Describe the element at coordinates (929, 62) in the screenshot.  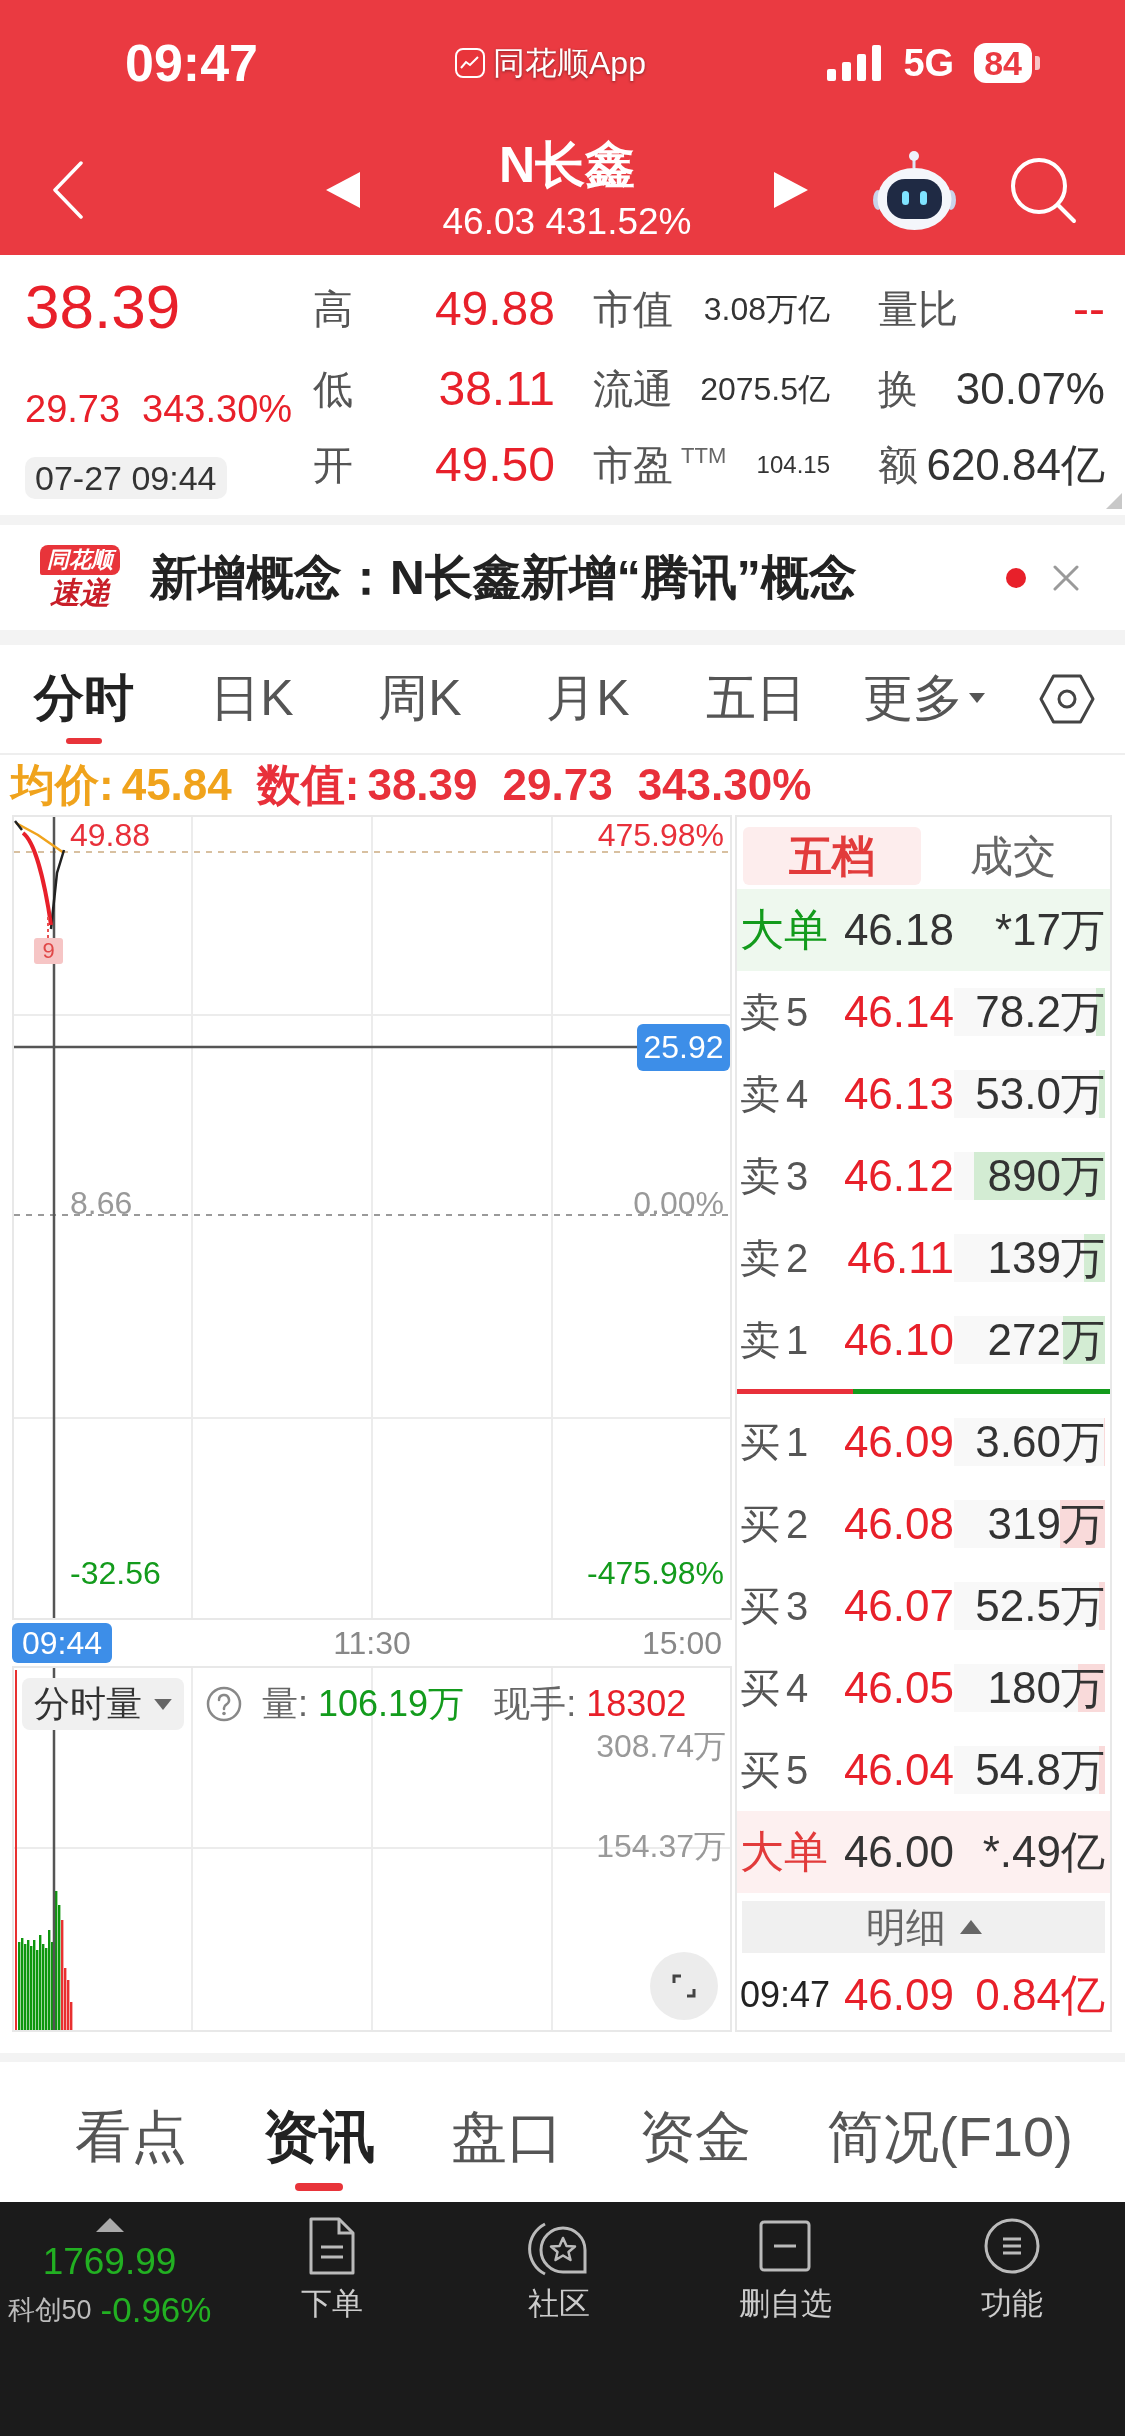
I see `network-type: 5G` at that location.